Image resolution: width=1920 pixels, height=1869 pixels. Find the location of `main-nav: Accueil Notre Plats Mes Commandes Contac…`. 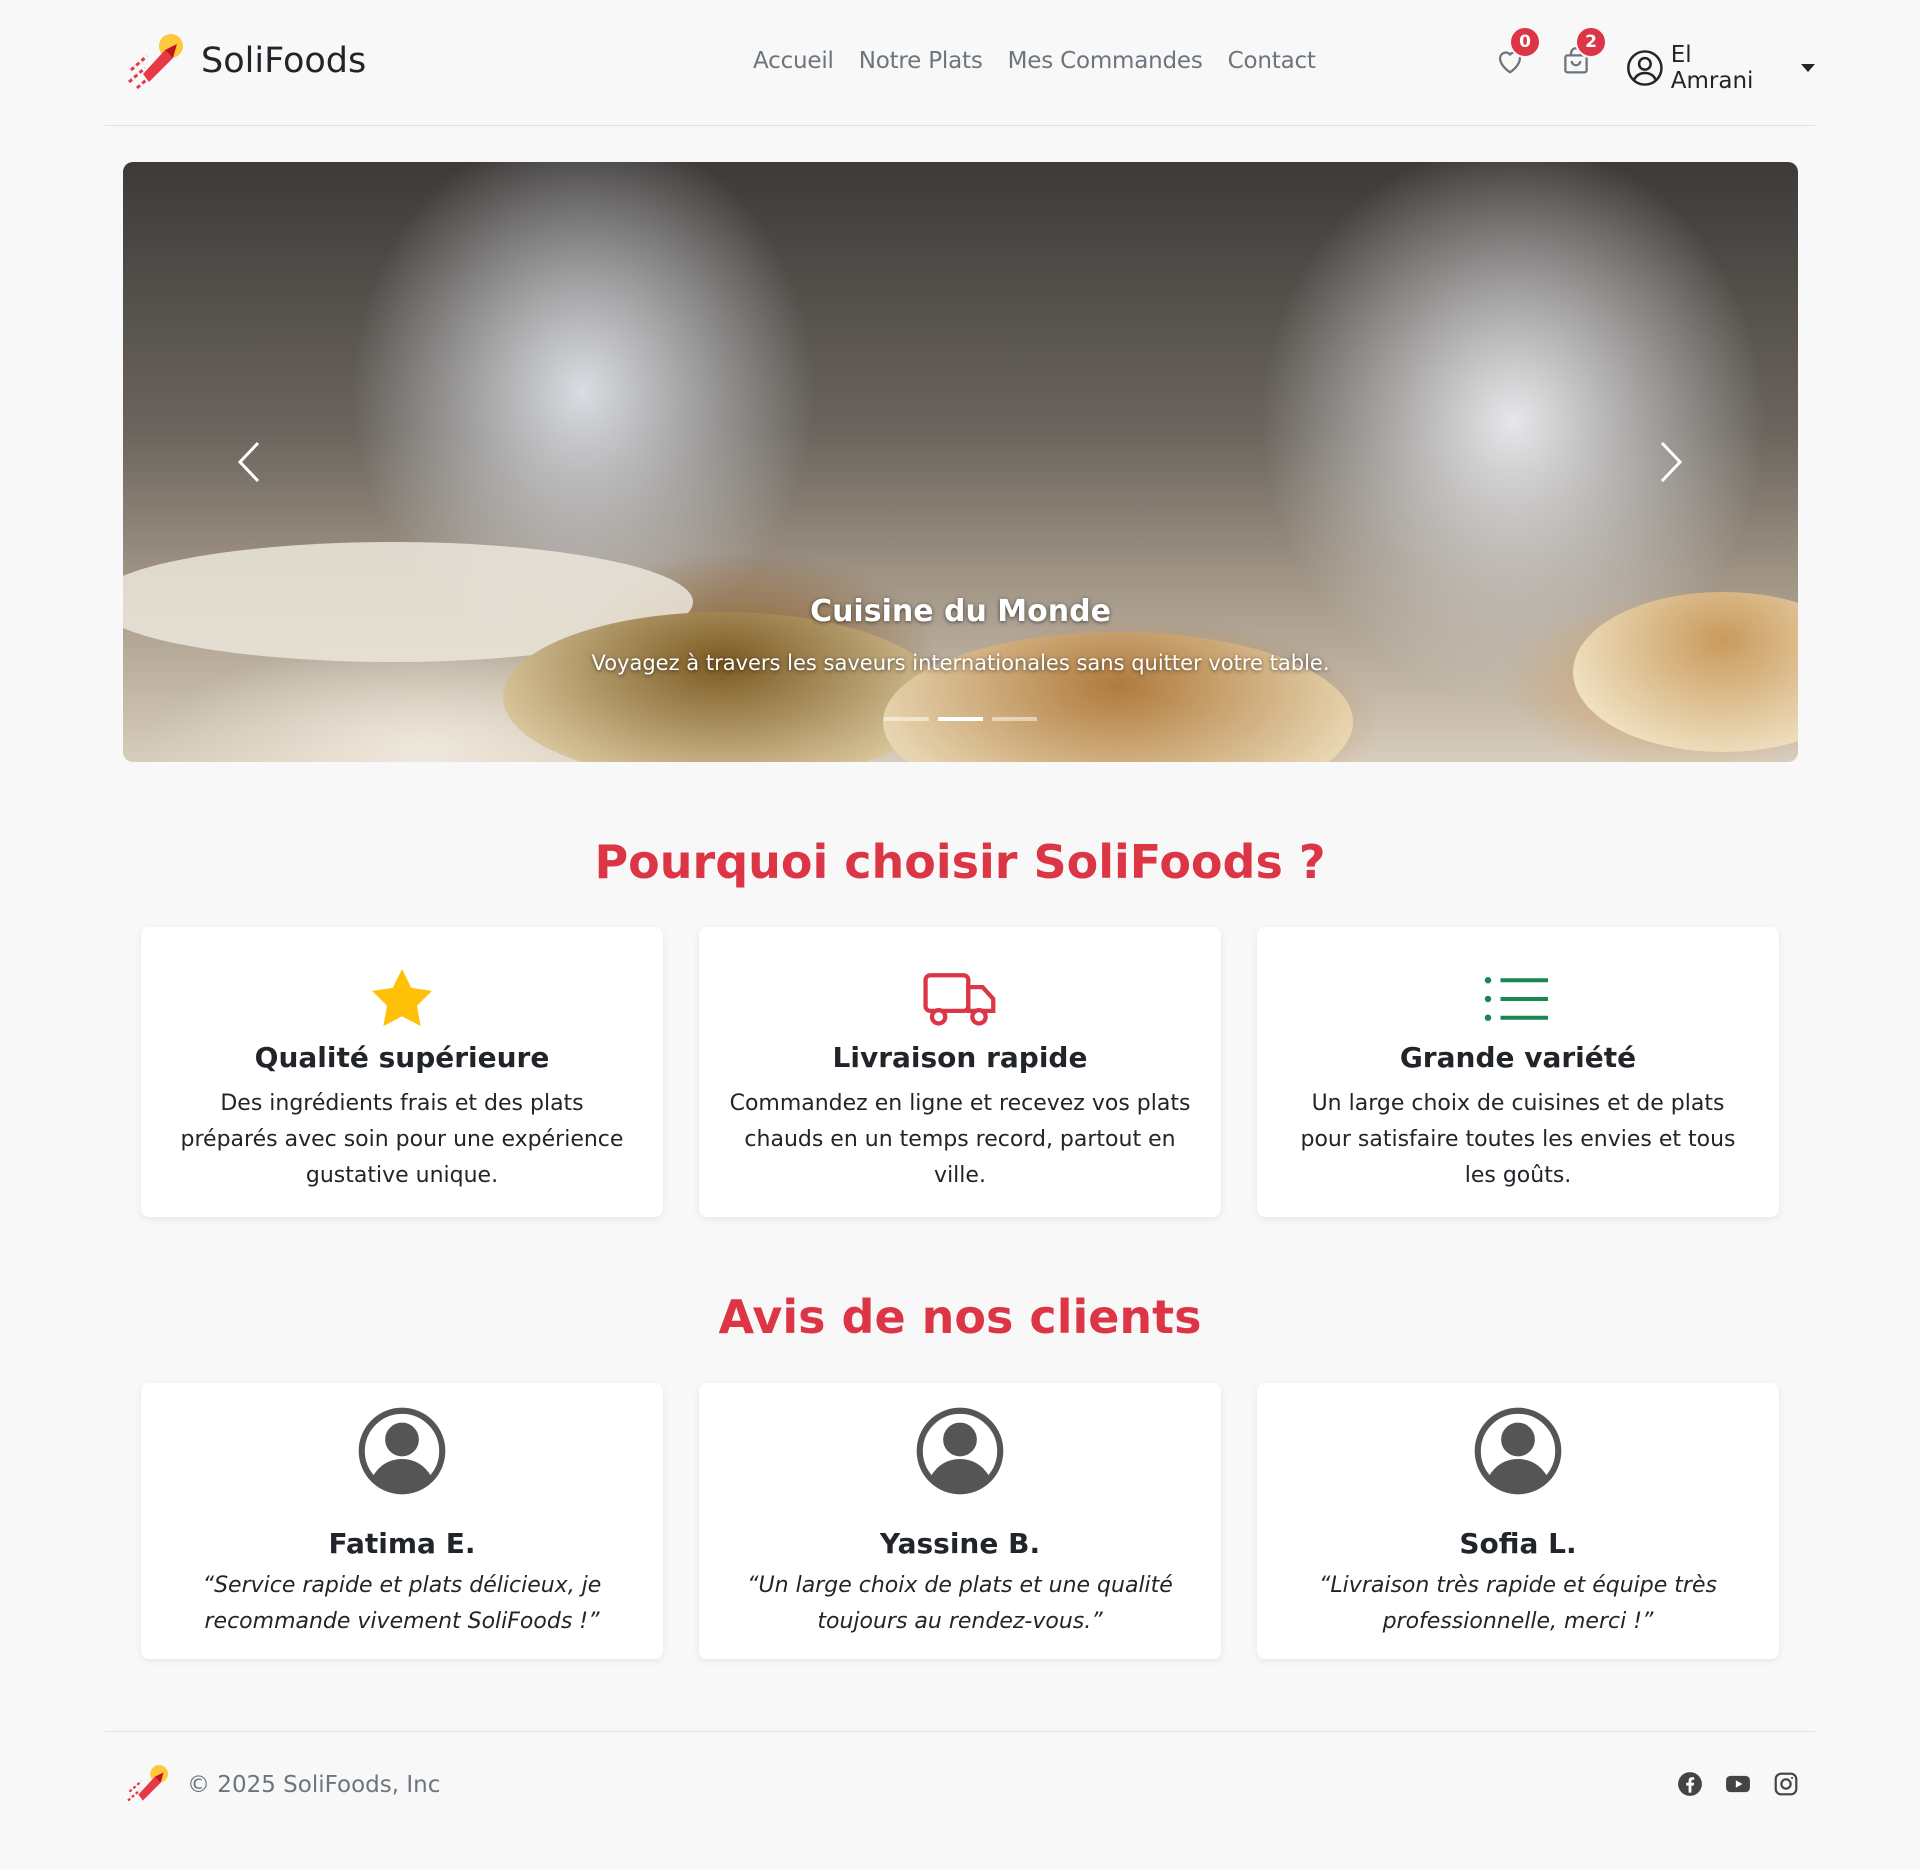

main-nav: Accueil Notre Plats Mes Commandes Contac… is located at coordinates (1034, 61).